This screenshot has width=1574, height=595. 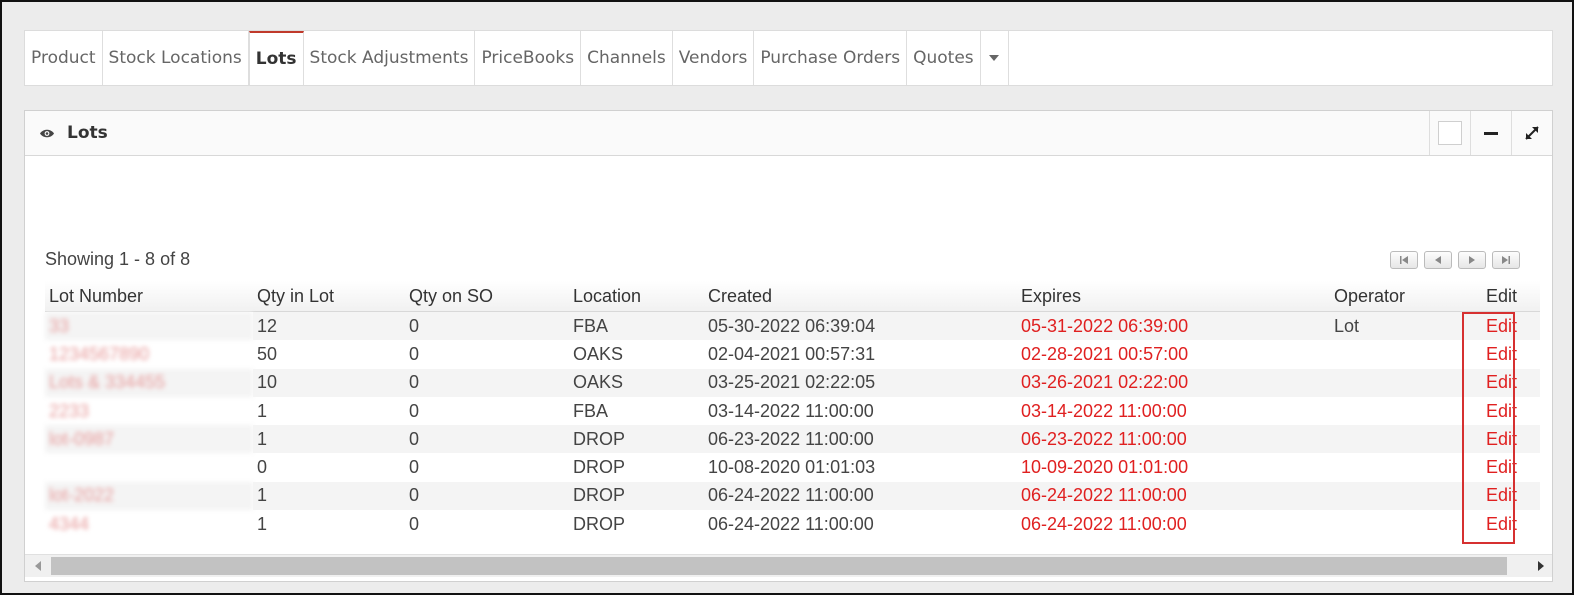 I want to click on panel-color-button, so click(x=1449, y=133).